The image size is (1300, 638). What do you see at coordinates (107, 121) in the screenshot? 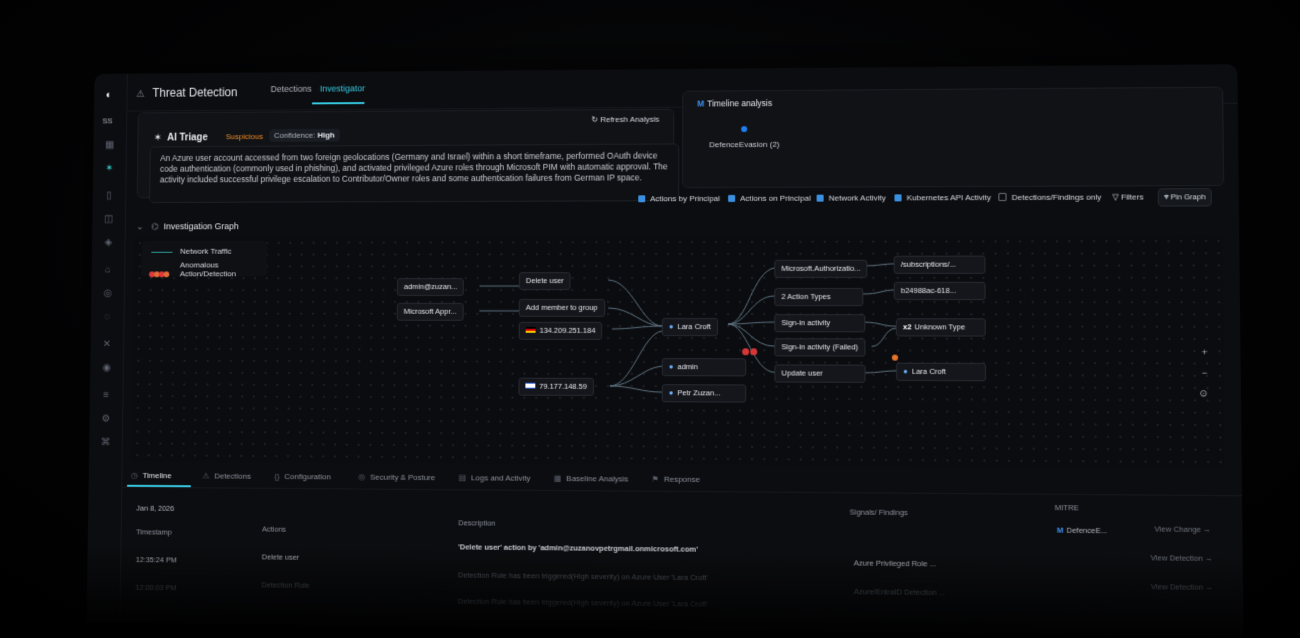
I see `user-initials: SS` at bounding box center [107, 121].